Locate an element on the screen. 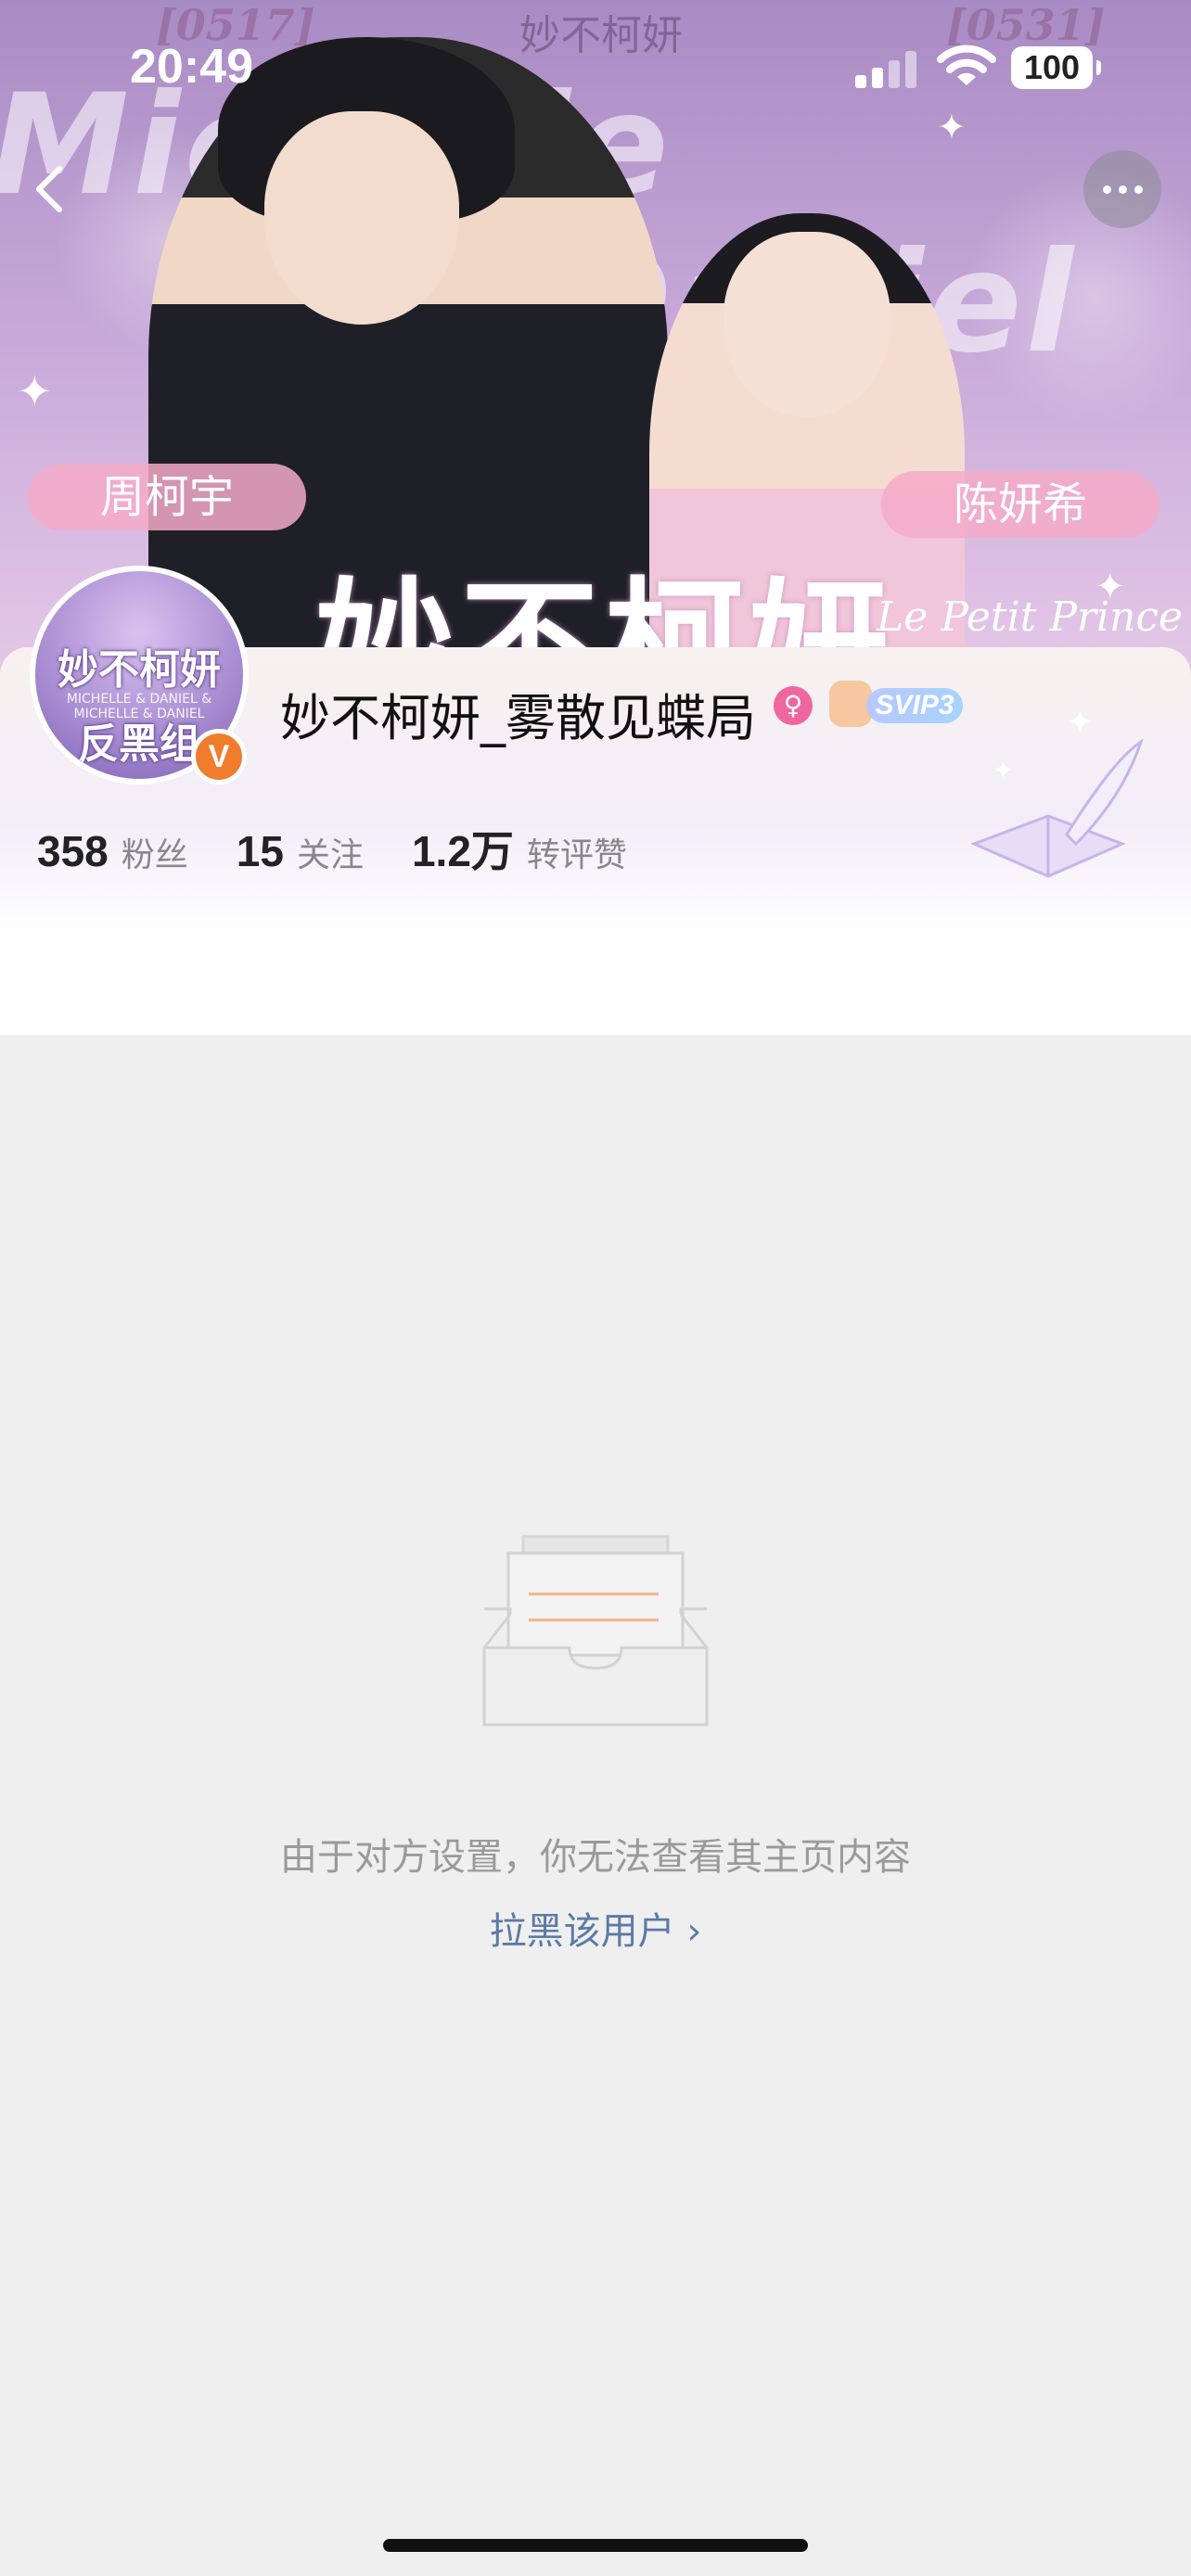  banner-subtitle: Le Petit Prince is located at coordinates (1030, 617).